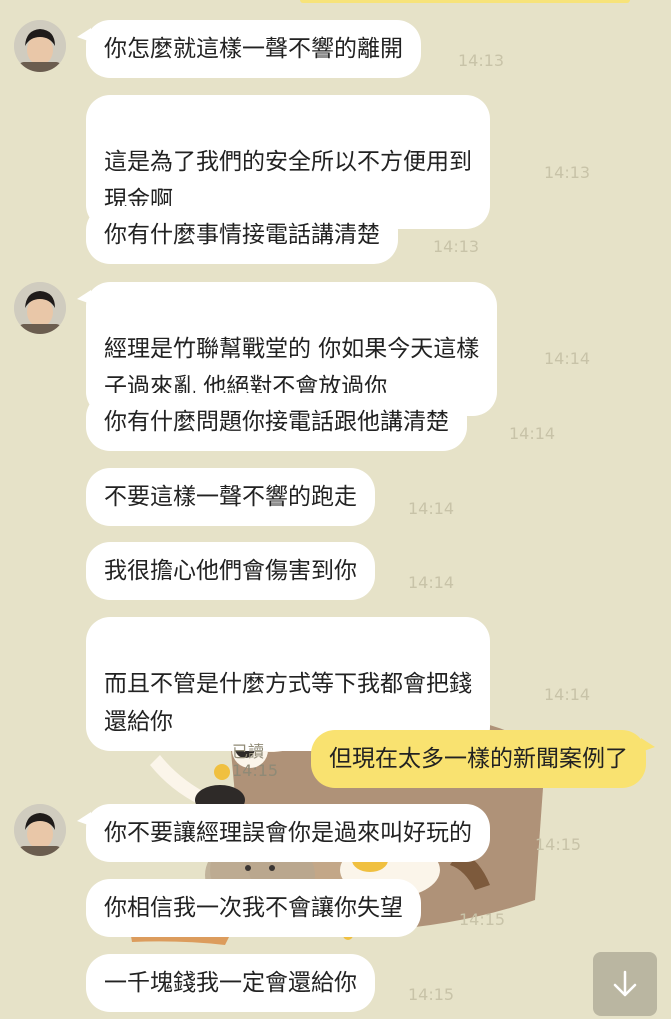 The image size is (671, 1019). I want to click on message-text: 你怎麼就這樣一聲不響的離開, so click(253, 49).